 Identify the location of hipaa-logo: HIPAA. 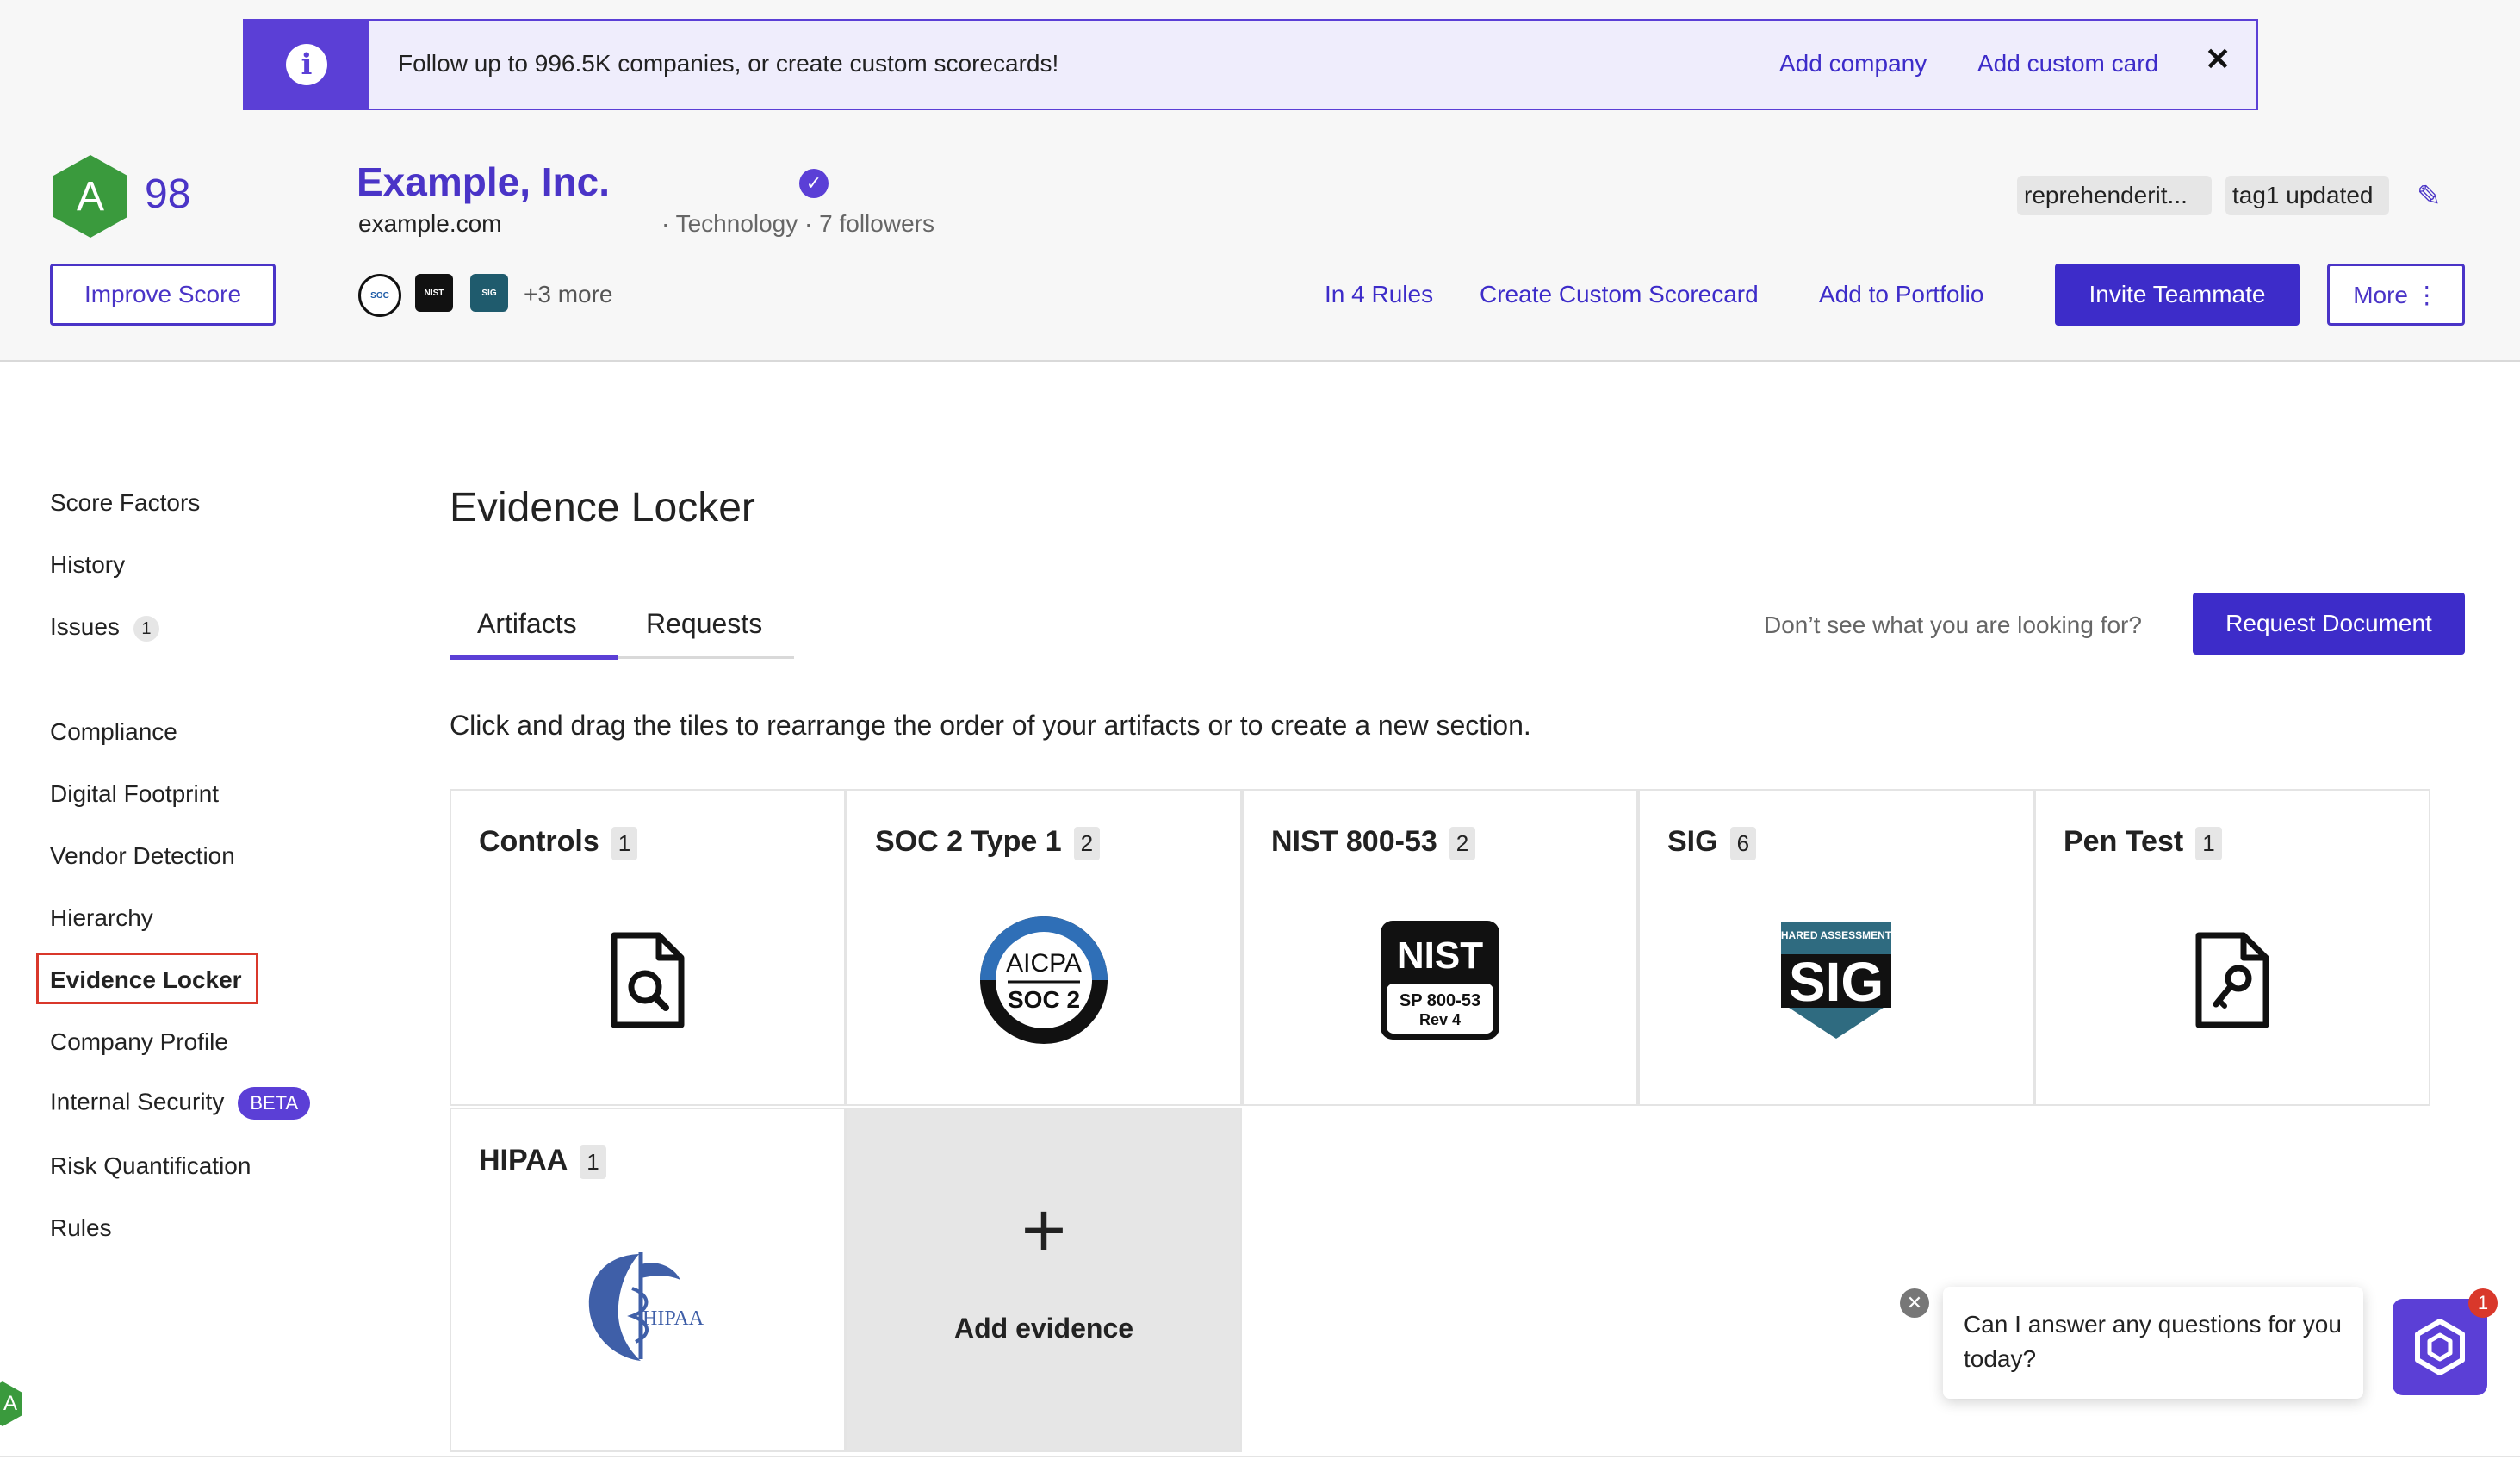
(647, 1306).